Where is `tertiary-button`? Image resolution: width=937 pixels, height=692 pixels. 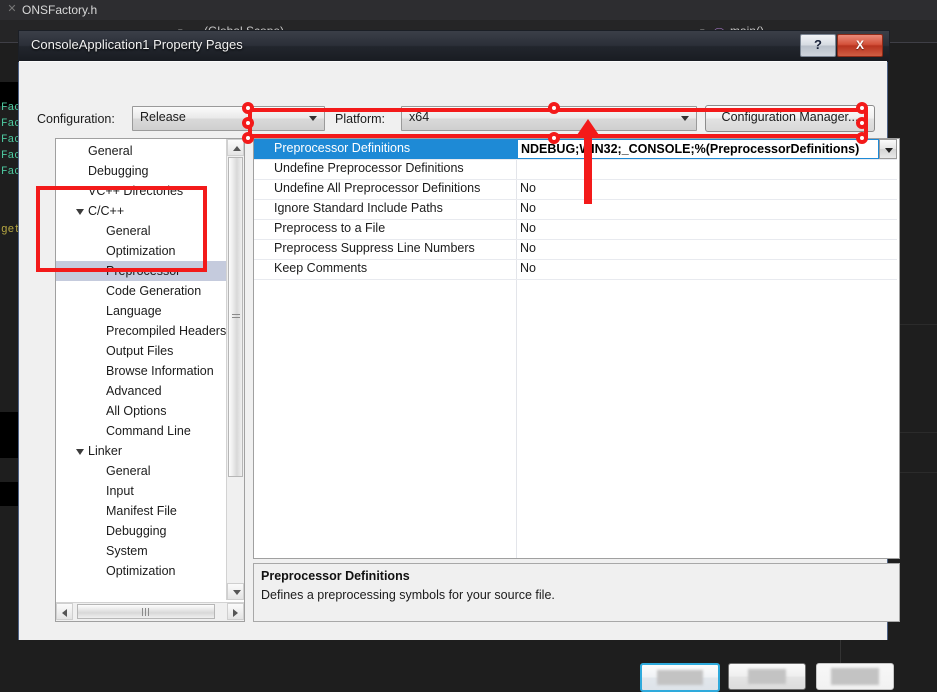 tertiary-button is located at coordinates (855, 676).